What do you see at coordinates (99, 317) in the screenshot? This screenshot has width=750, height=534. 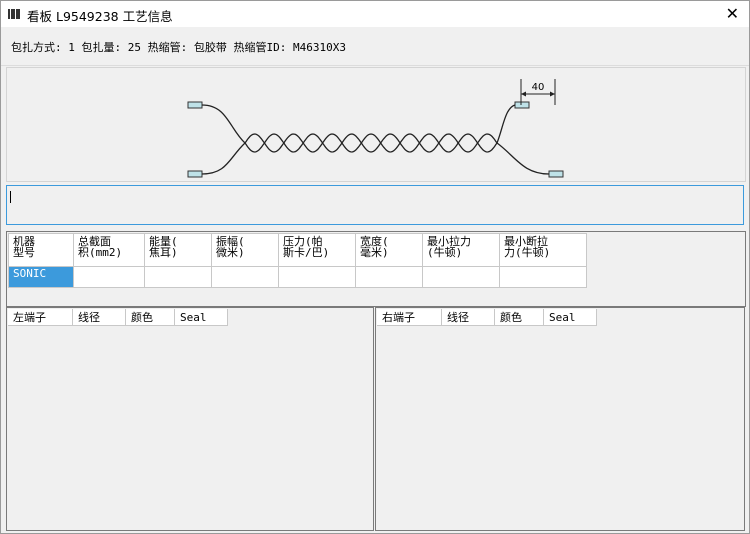 I see `left-terminal-column-header: 线径` at bounding box center [99, 317].